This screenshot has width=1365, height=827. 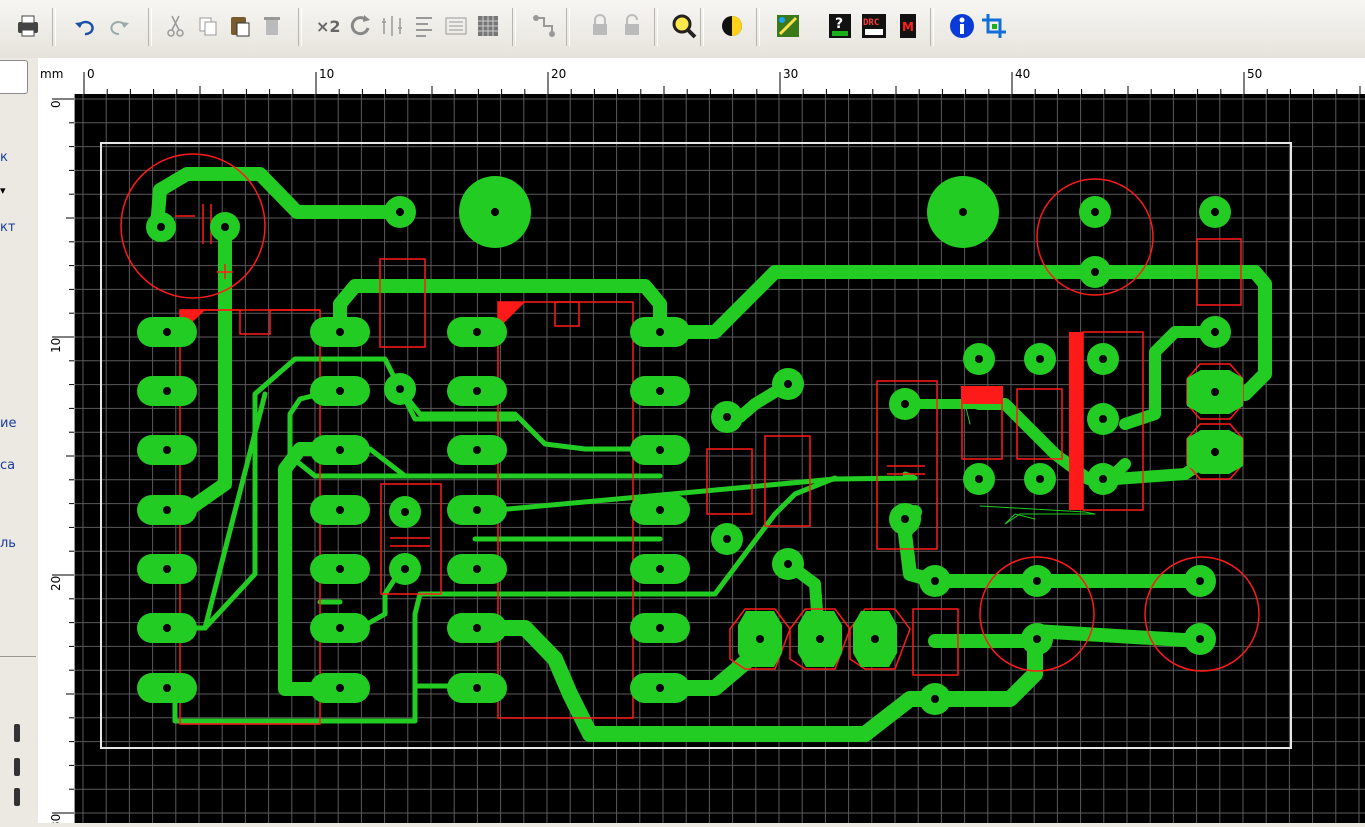 What do you see at coordinates (8, 543) in the screenshot?
I see `side-label: ль` at bounding box center [8, 543].